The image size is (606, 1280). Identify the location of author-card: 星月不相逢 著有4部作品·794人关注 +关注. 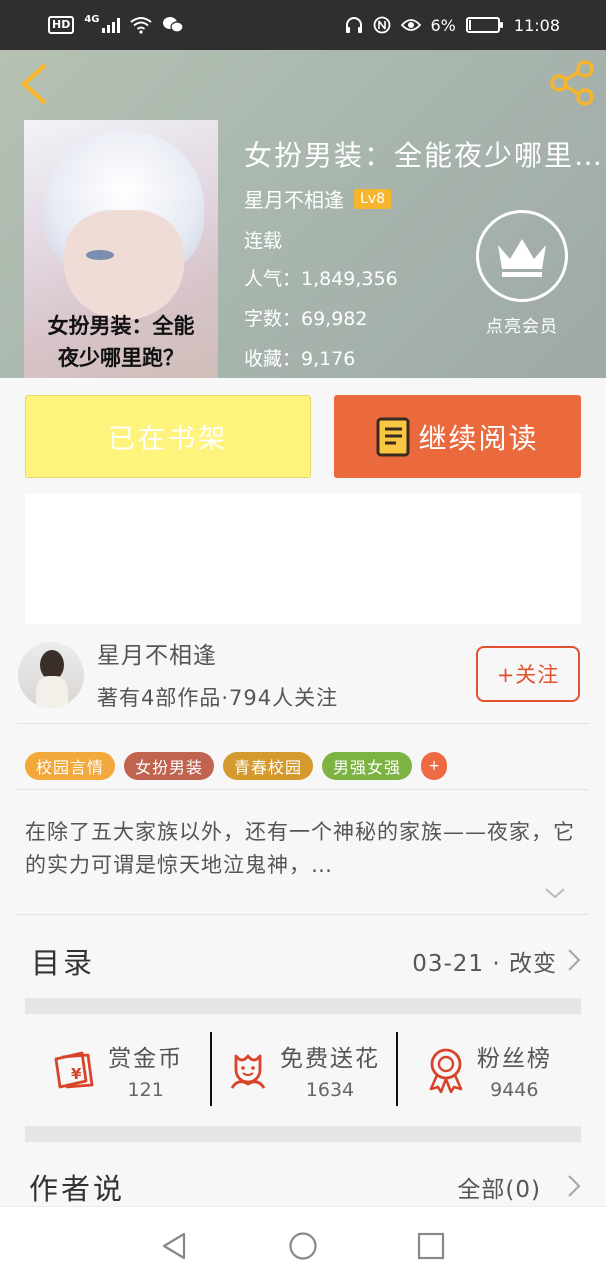
(303, 677).